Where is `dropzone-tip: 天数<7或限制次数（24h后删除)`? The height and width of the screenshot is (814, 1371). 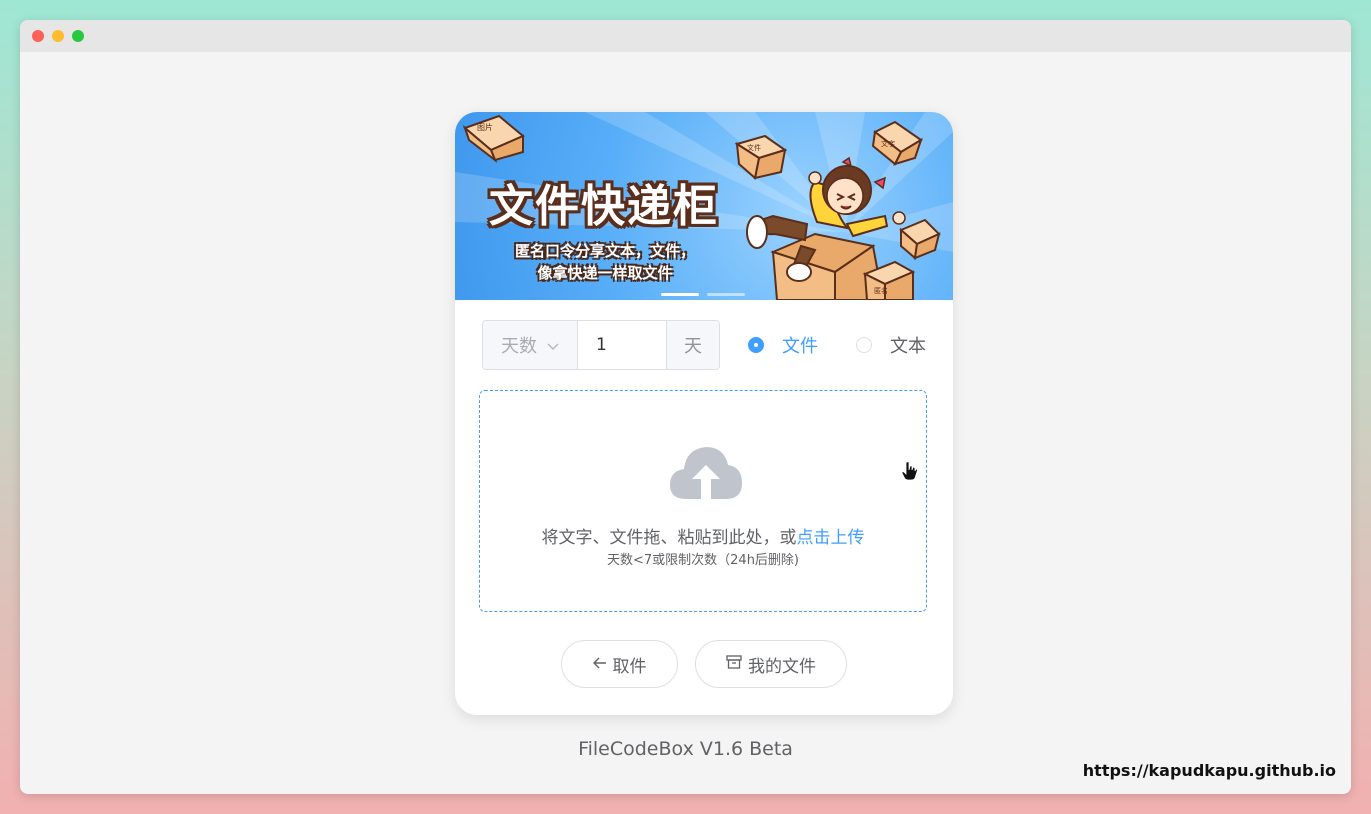
dropzone-tip: 天数<7或限制次数（24h后删除) is located at coordinates (703, 560).